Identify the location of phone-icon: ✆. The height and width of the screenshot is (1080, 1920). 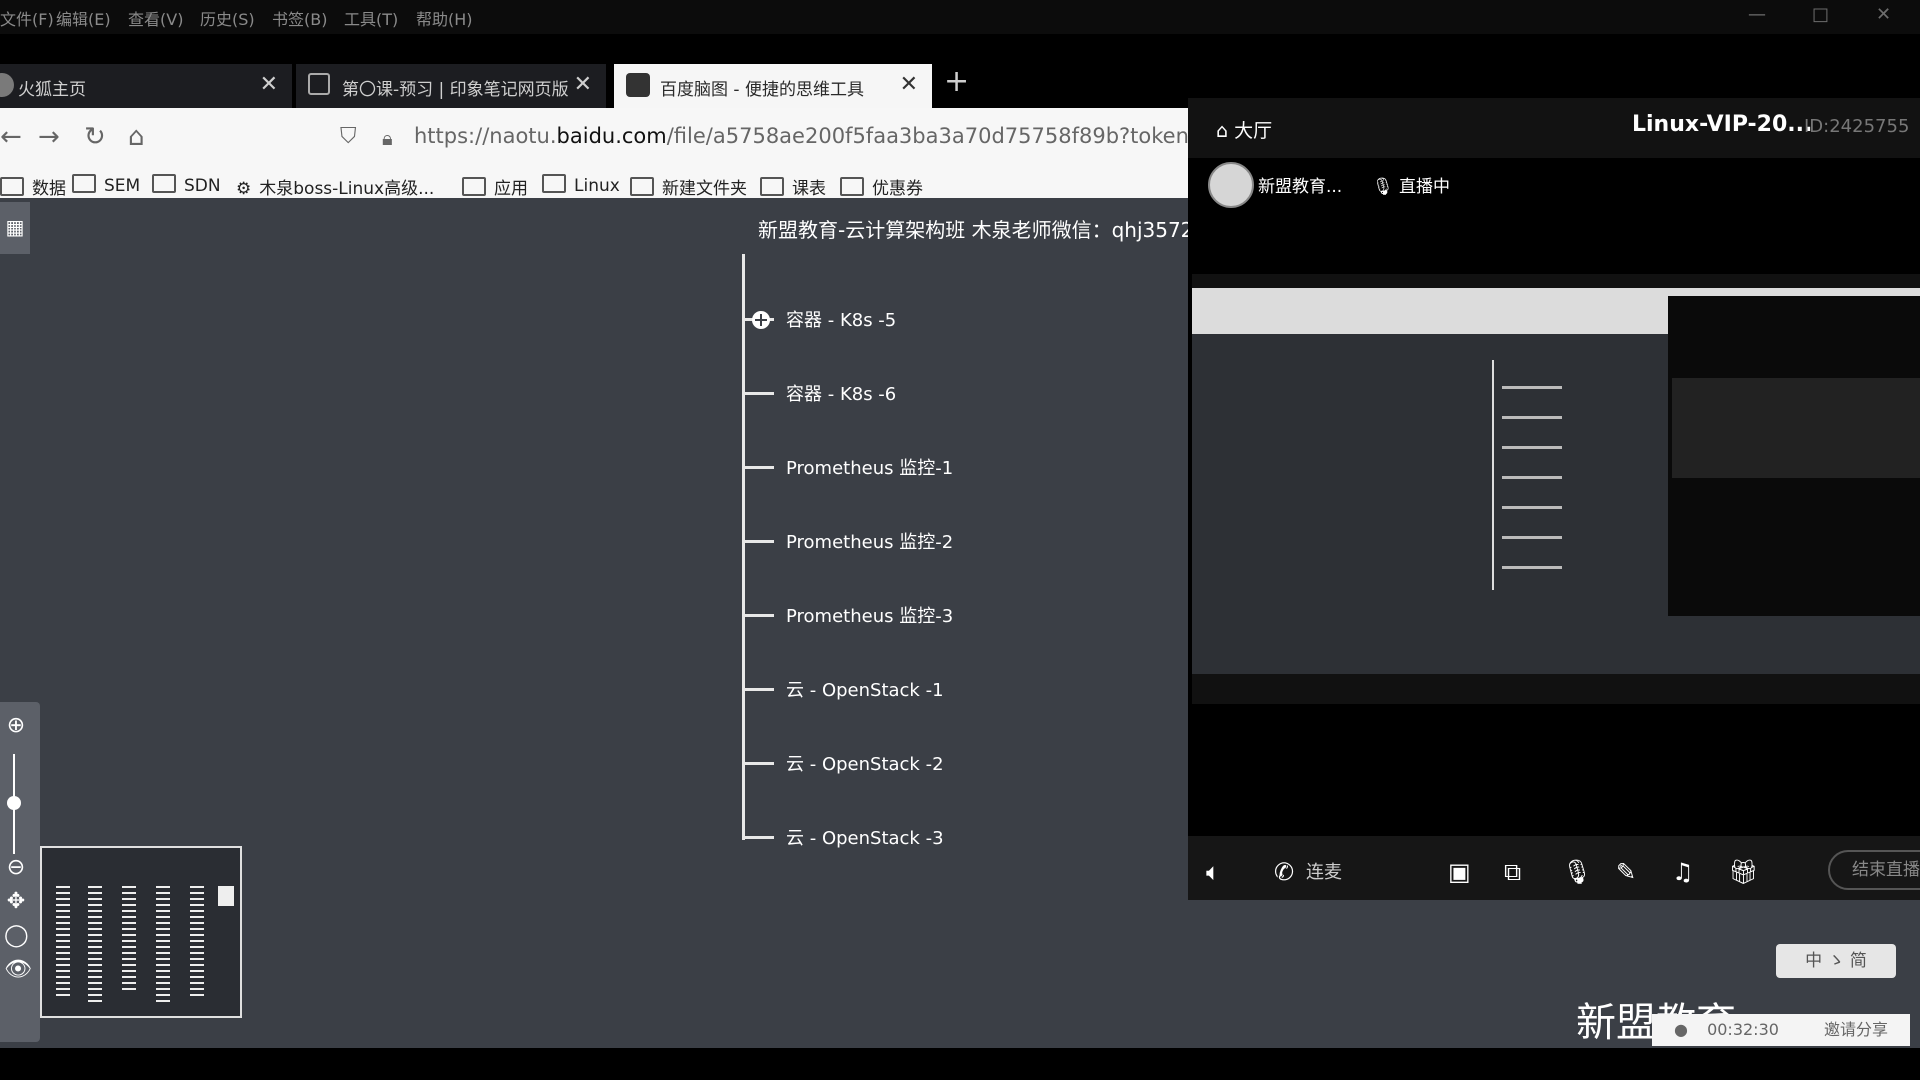
(1284, 872).